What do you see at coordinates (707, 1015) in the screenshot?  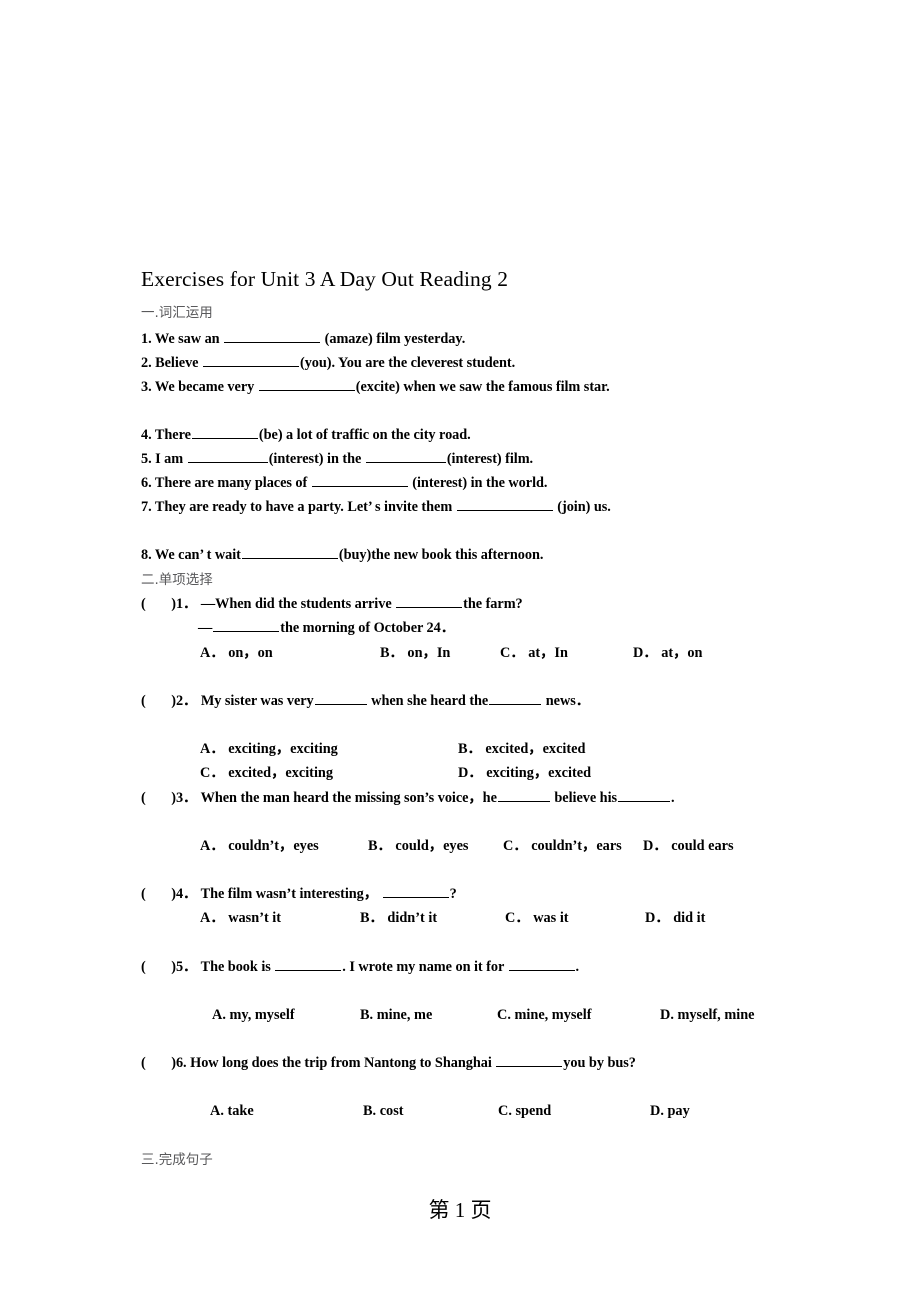 I see `mc-5-option-d: D. myself, mine` at bounding box center [707, 1015].